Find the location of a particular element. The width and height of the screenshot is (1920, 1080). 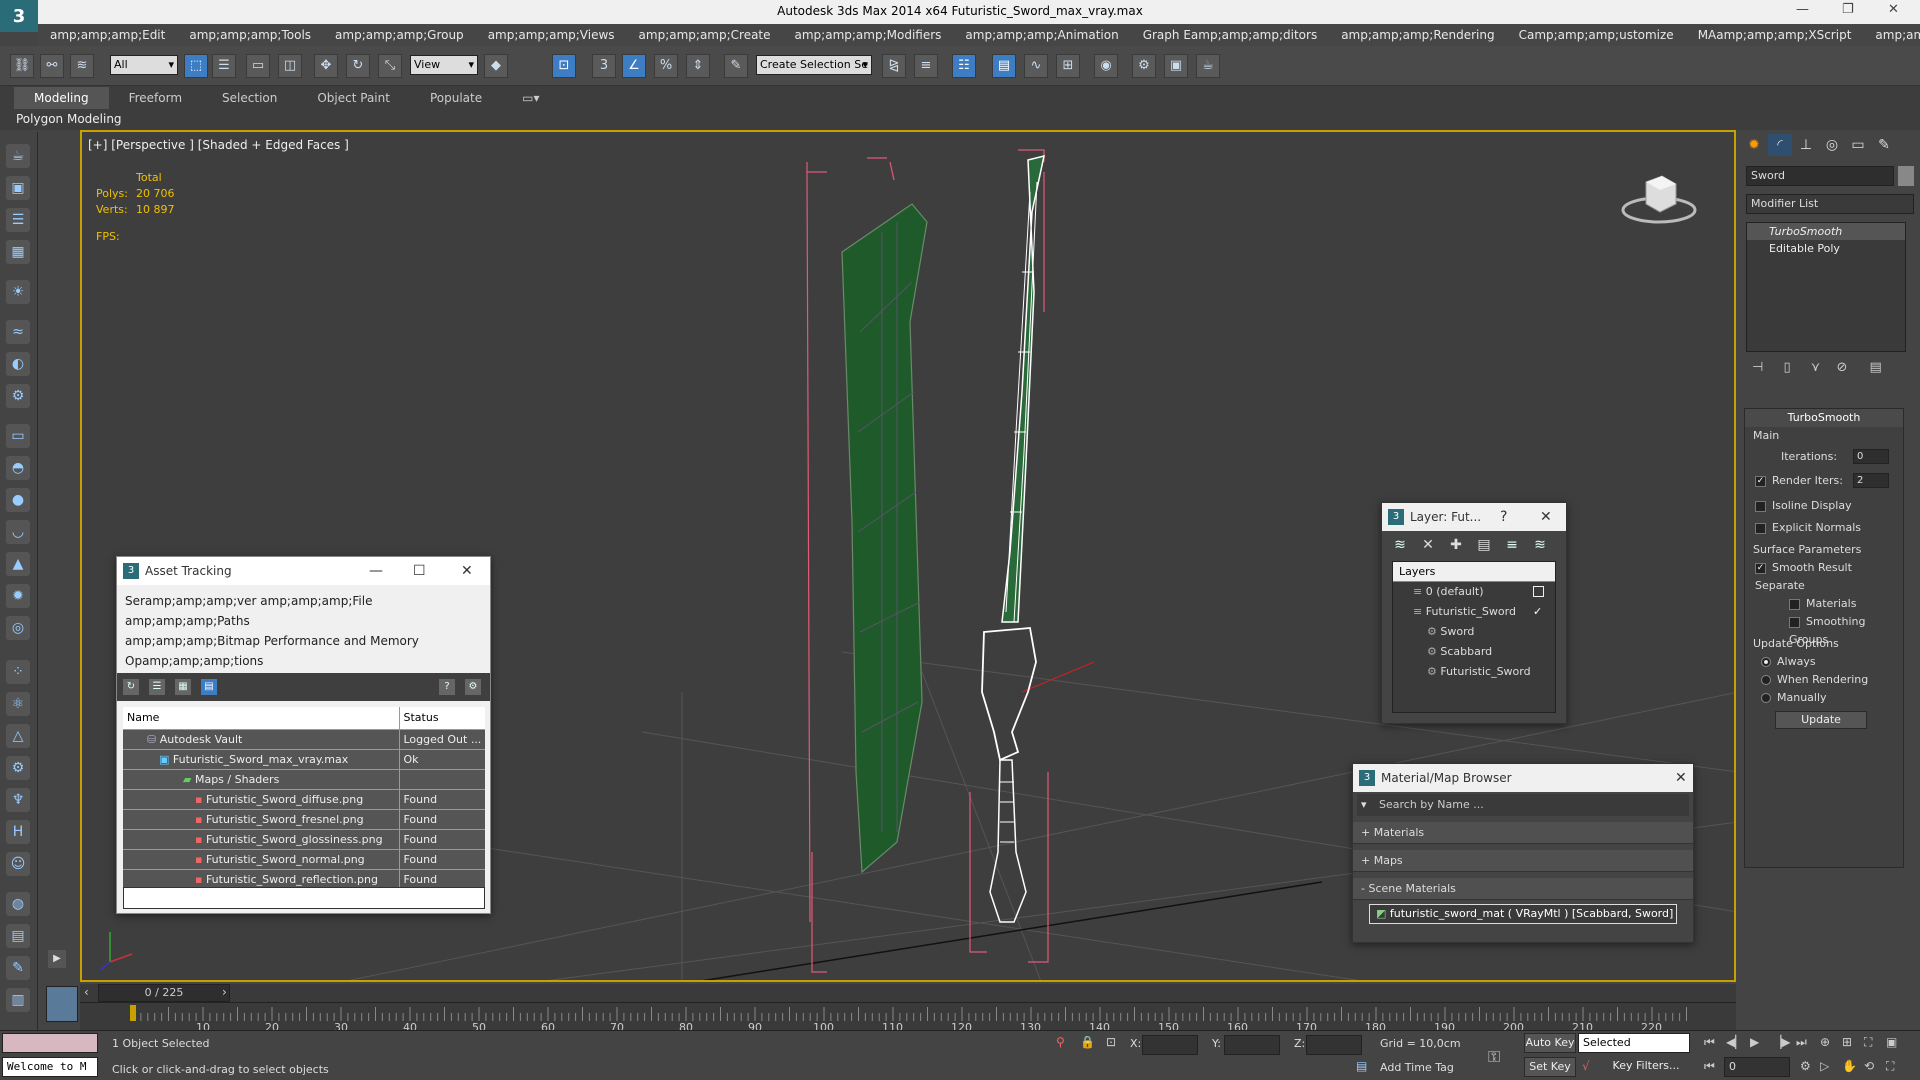

utilities-tab-icon: ✎ is located at coordinates (1884, 145).